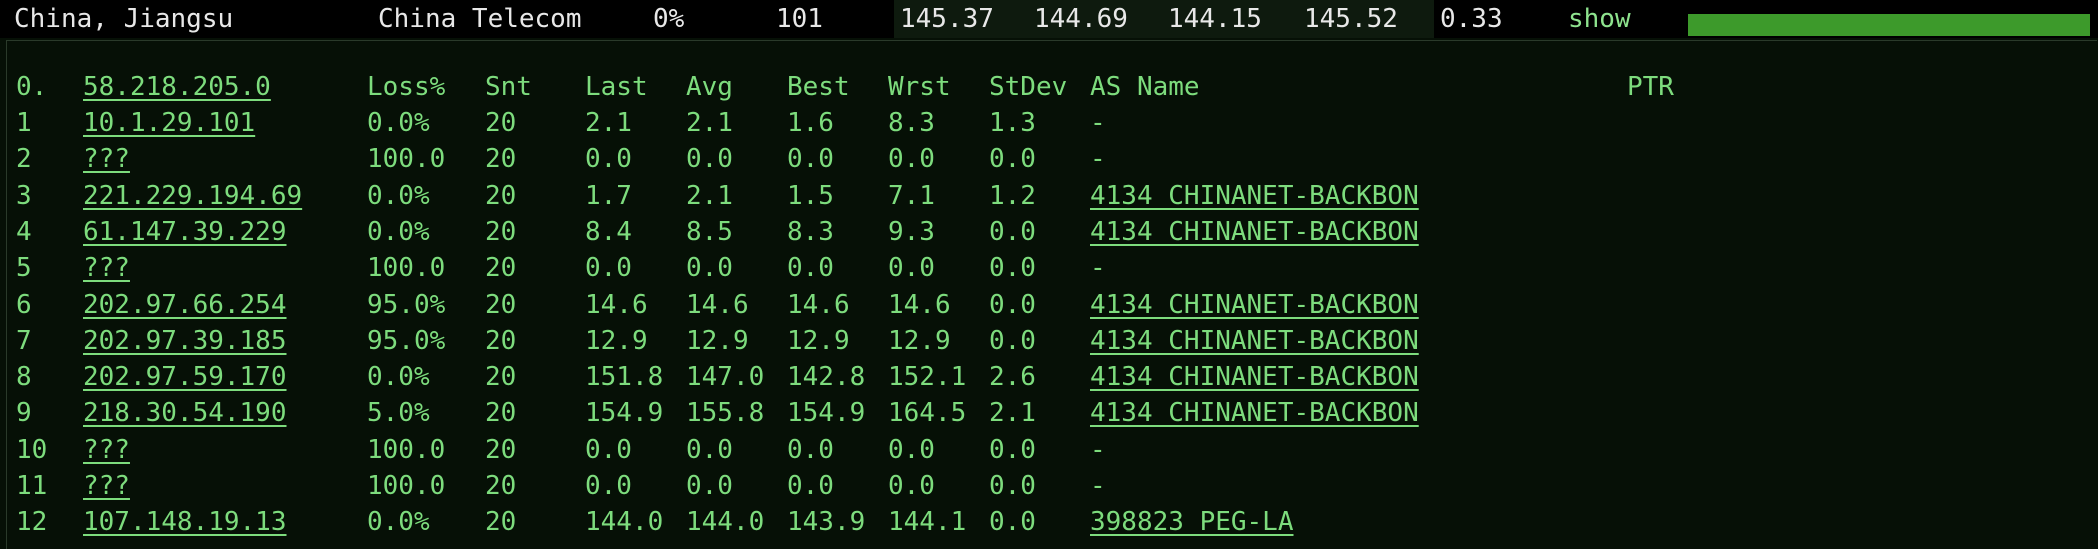 The height and width of the screenshot is (549, 2098). Describe the element at coordinates (927, 377) in the screenshot. I see `hop-wrst: 152.1` at that location.